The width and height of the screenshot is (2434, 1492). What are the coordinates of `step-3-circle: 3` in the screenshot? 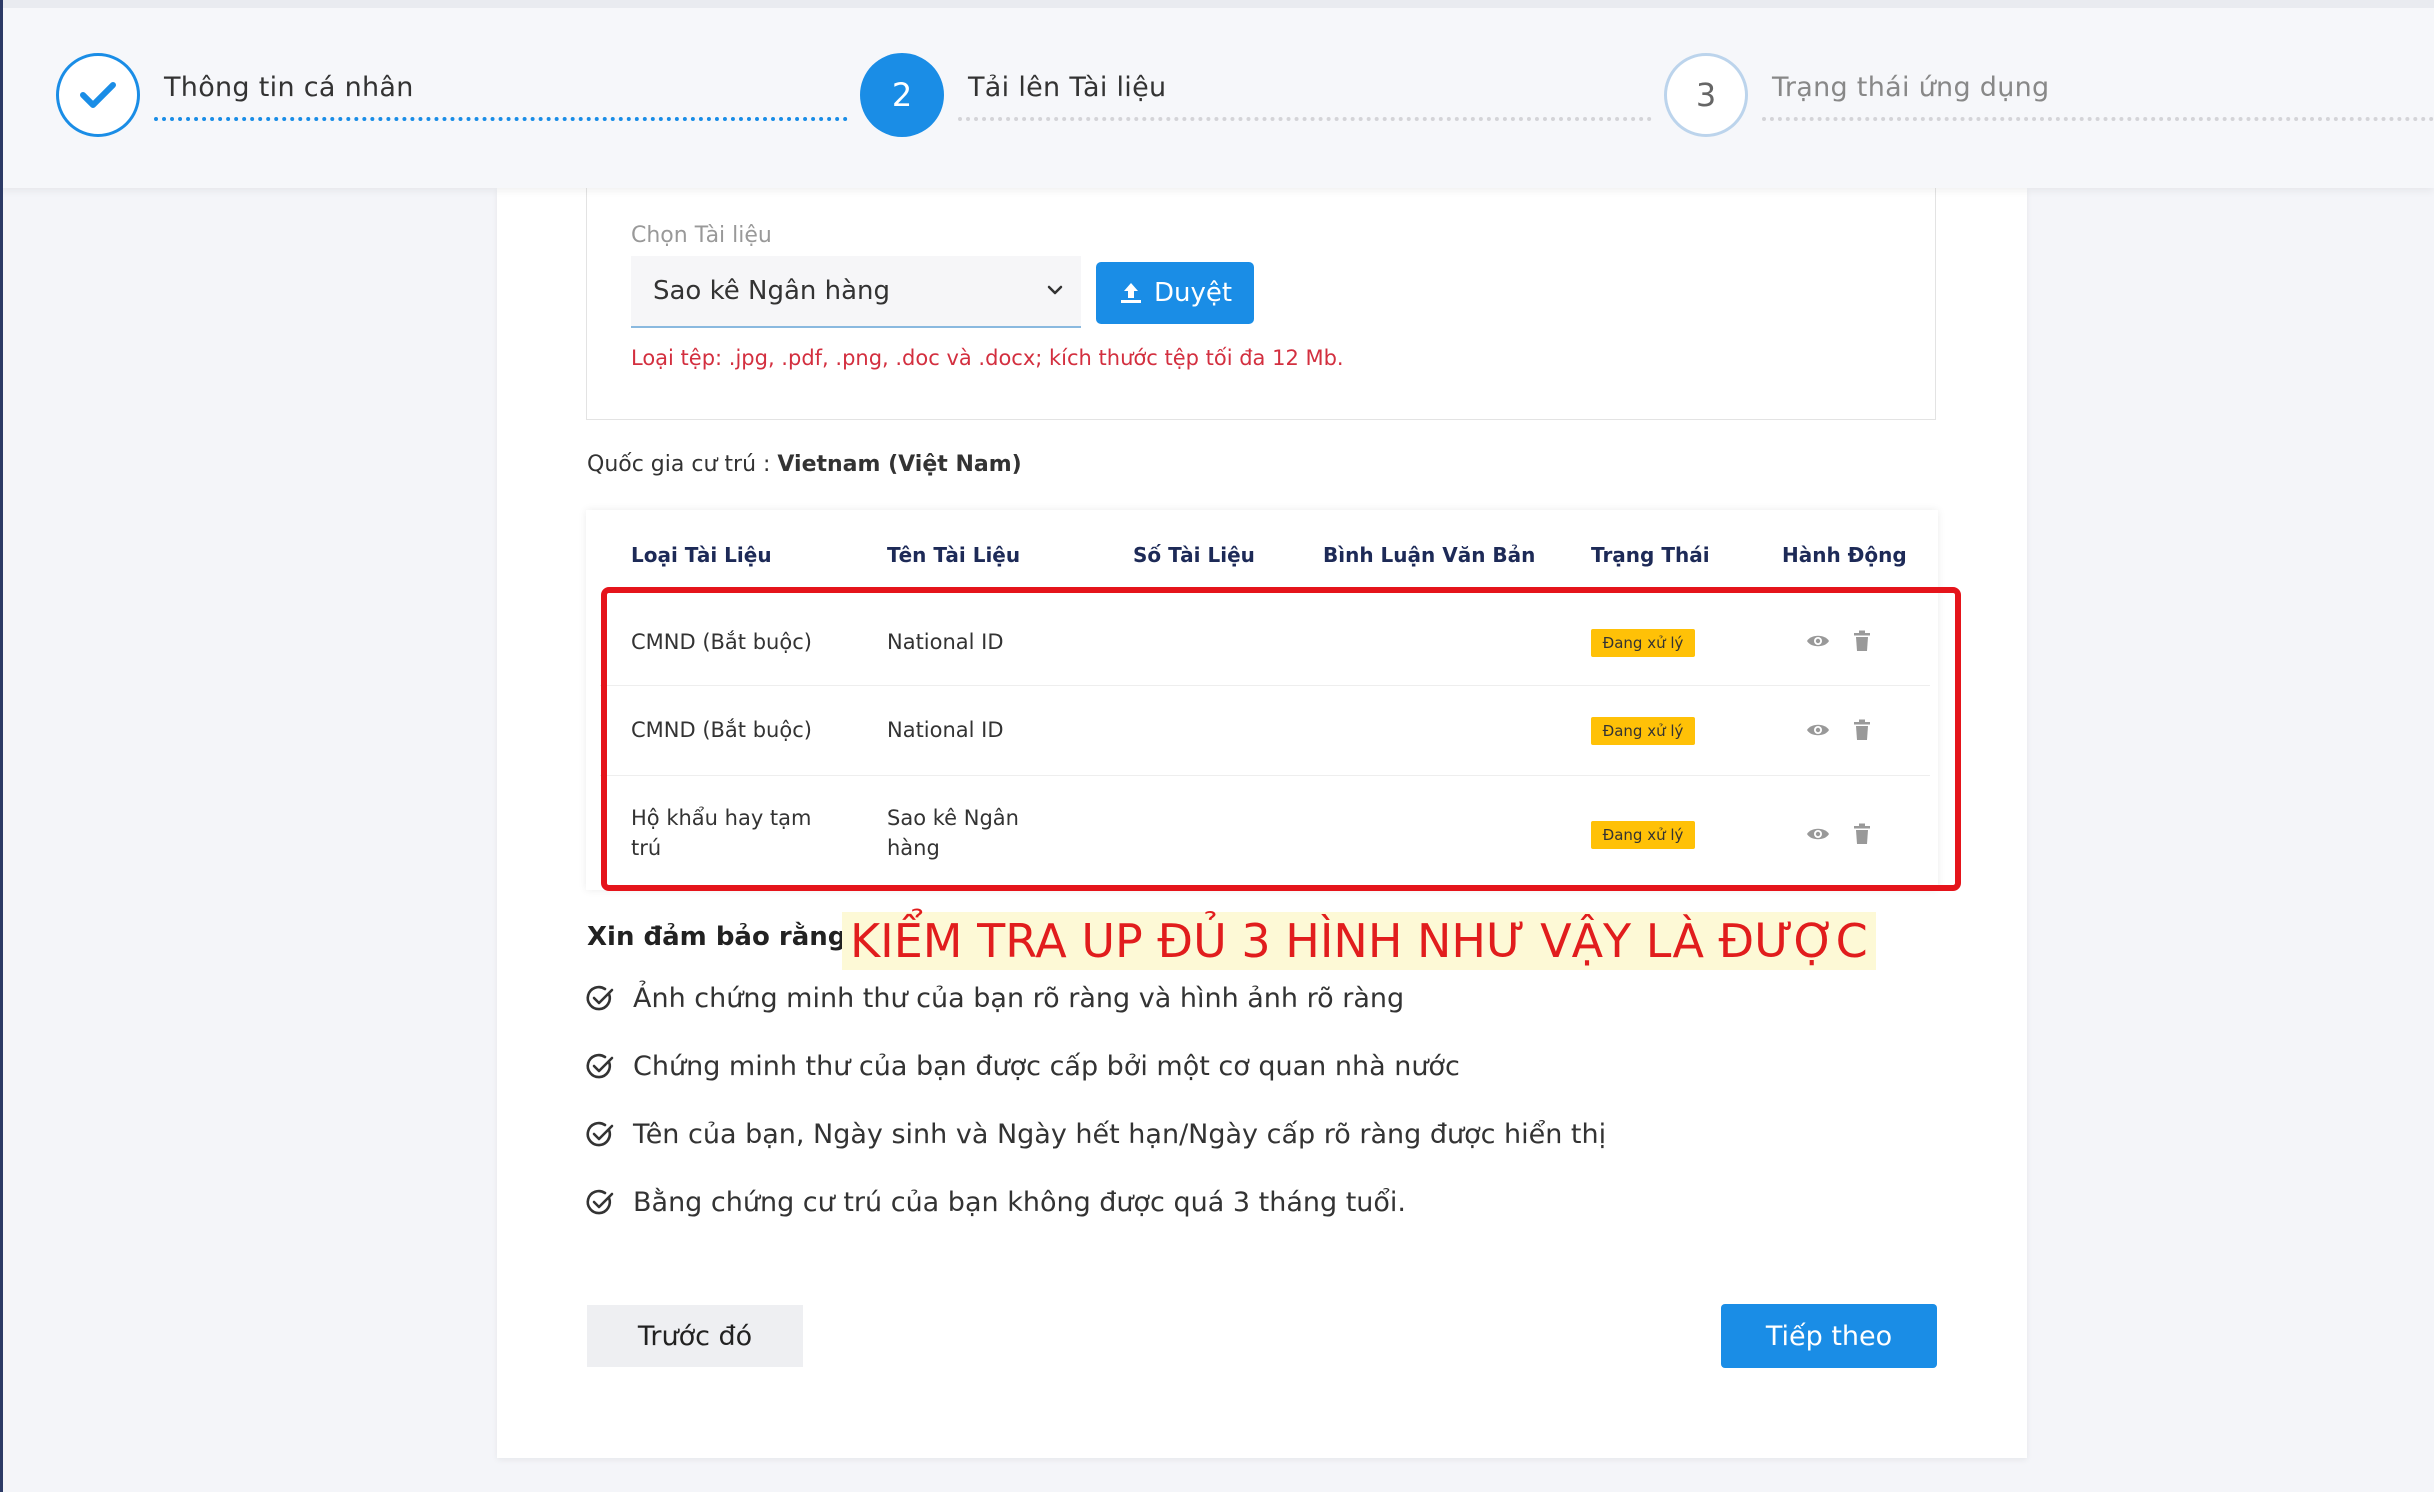 It's located at (1706, 95).